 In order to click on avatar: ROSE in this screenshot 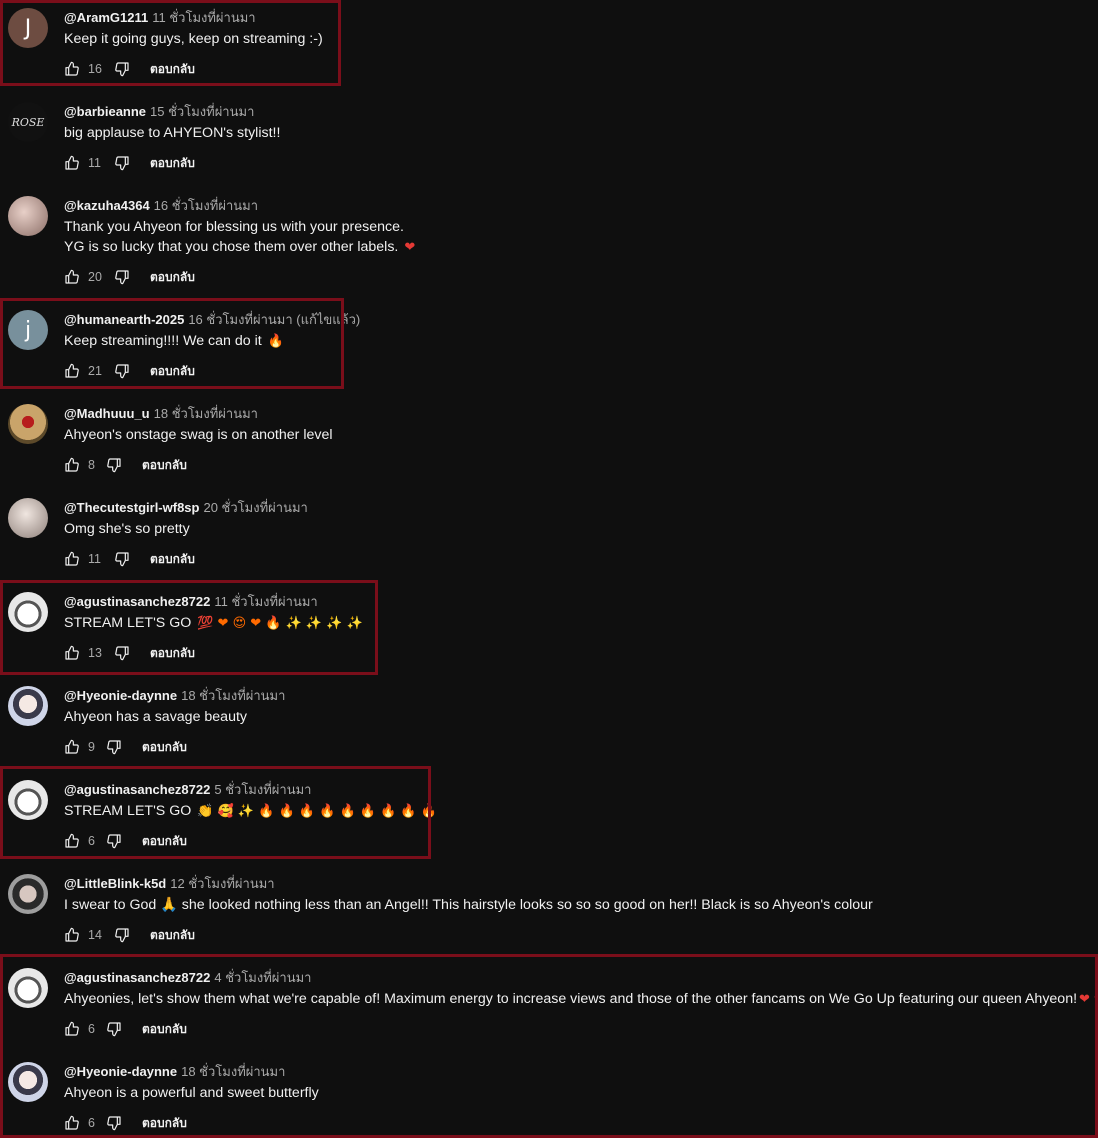, I will do `click(28, 122)`.